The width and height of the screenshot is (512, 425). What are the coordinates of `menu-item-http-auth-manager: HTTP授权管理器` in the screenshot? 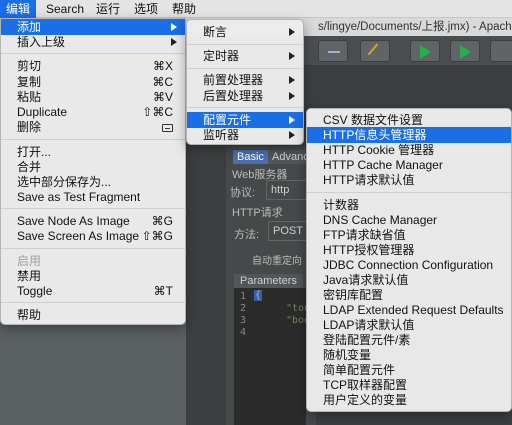 It's located at (409, 250).